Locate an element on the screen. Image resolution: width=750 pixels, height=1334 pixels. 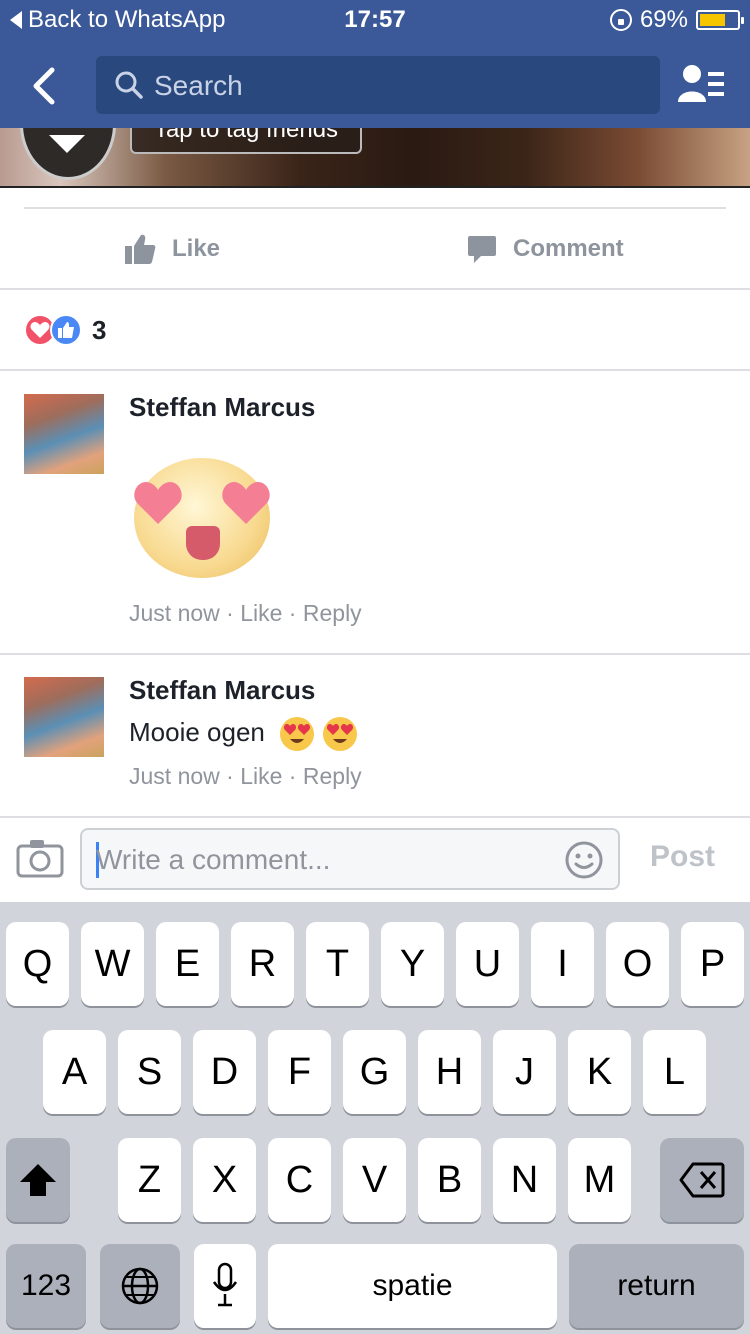
key-y: Y is located at coordinates (412, 964).